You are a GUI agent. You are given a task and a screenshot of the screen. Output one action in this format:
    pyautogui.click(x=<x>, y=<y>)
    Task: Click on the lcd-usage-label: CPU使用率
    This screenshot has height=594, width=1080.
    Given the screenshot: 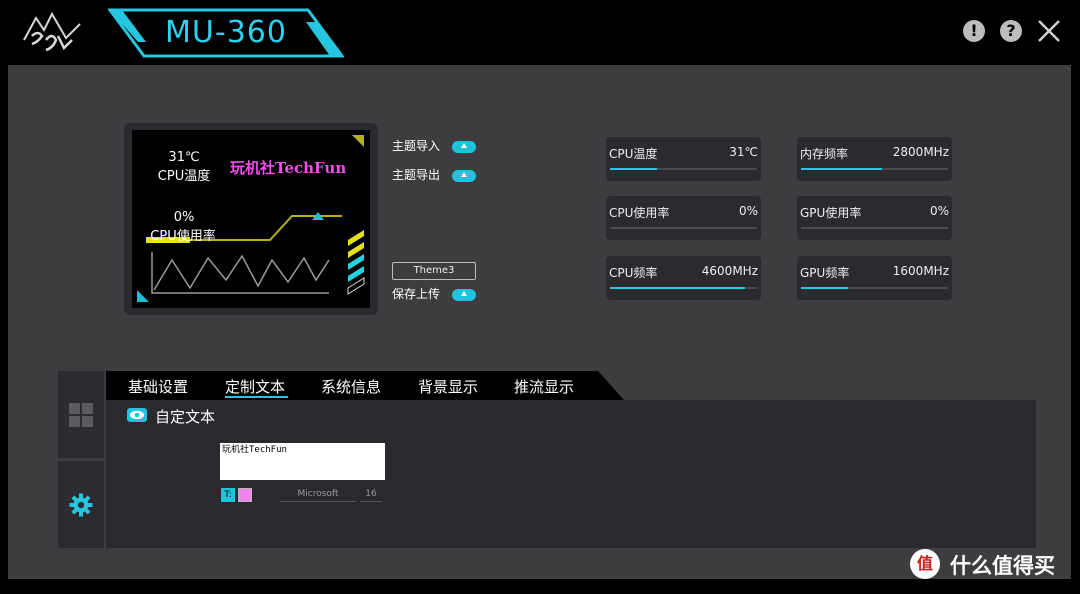 What is the action you would take?
    pyautogui.click(x=183, y=236)
    